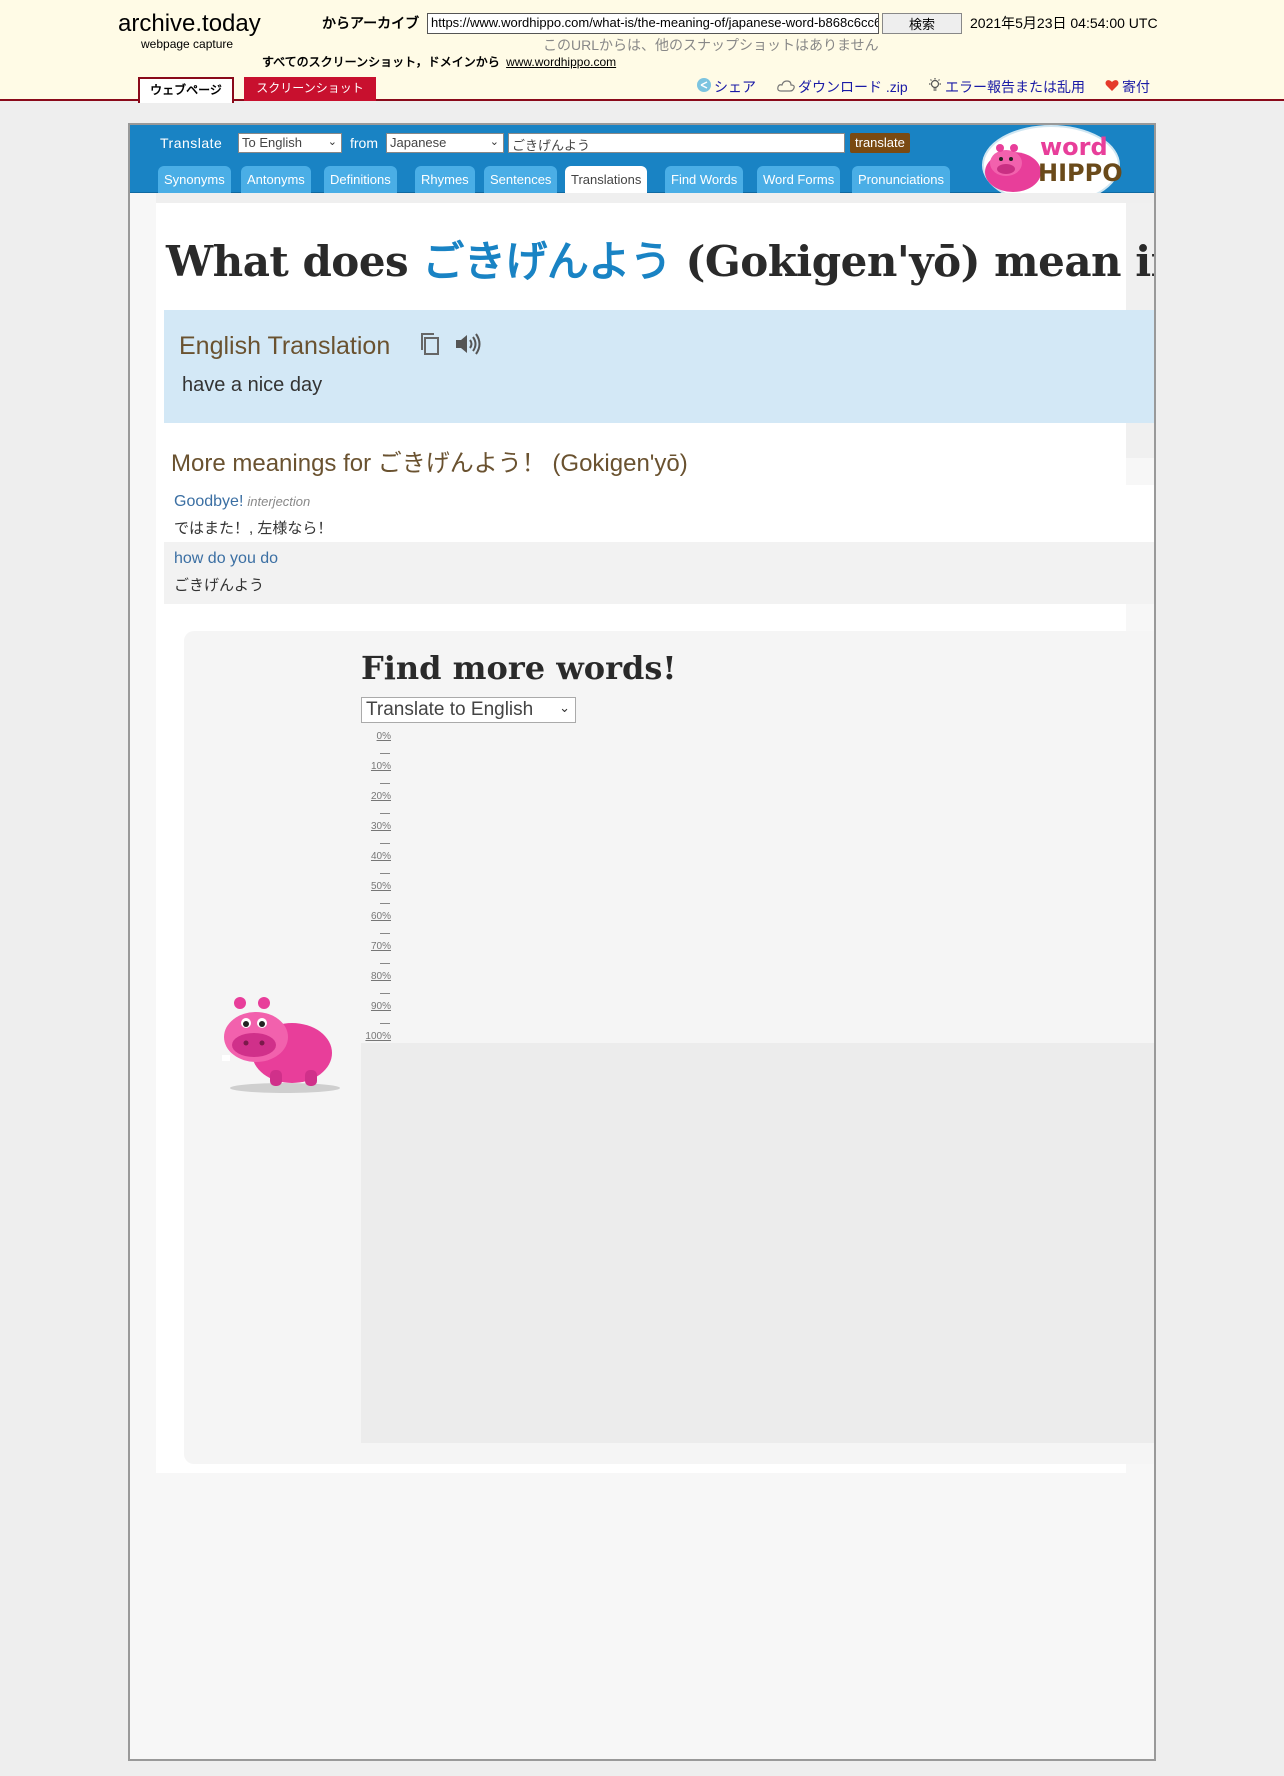 The width and height of the screenshot is (1284, 1776). I want to click on report-label: エラー報告または乱用, so click(1015, 87).